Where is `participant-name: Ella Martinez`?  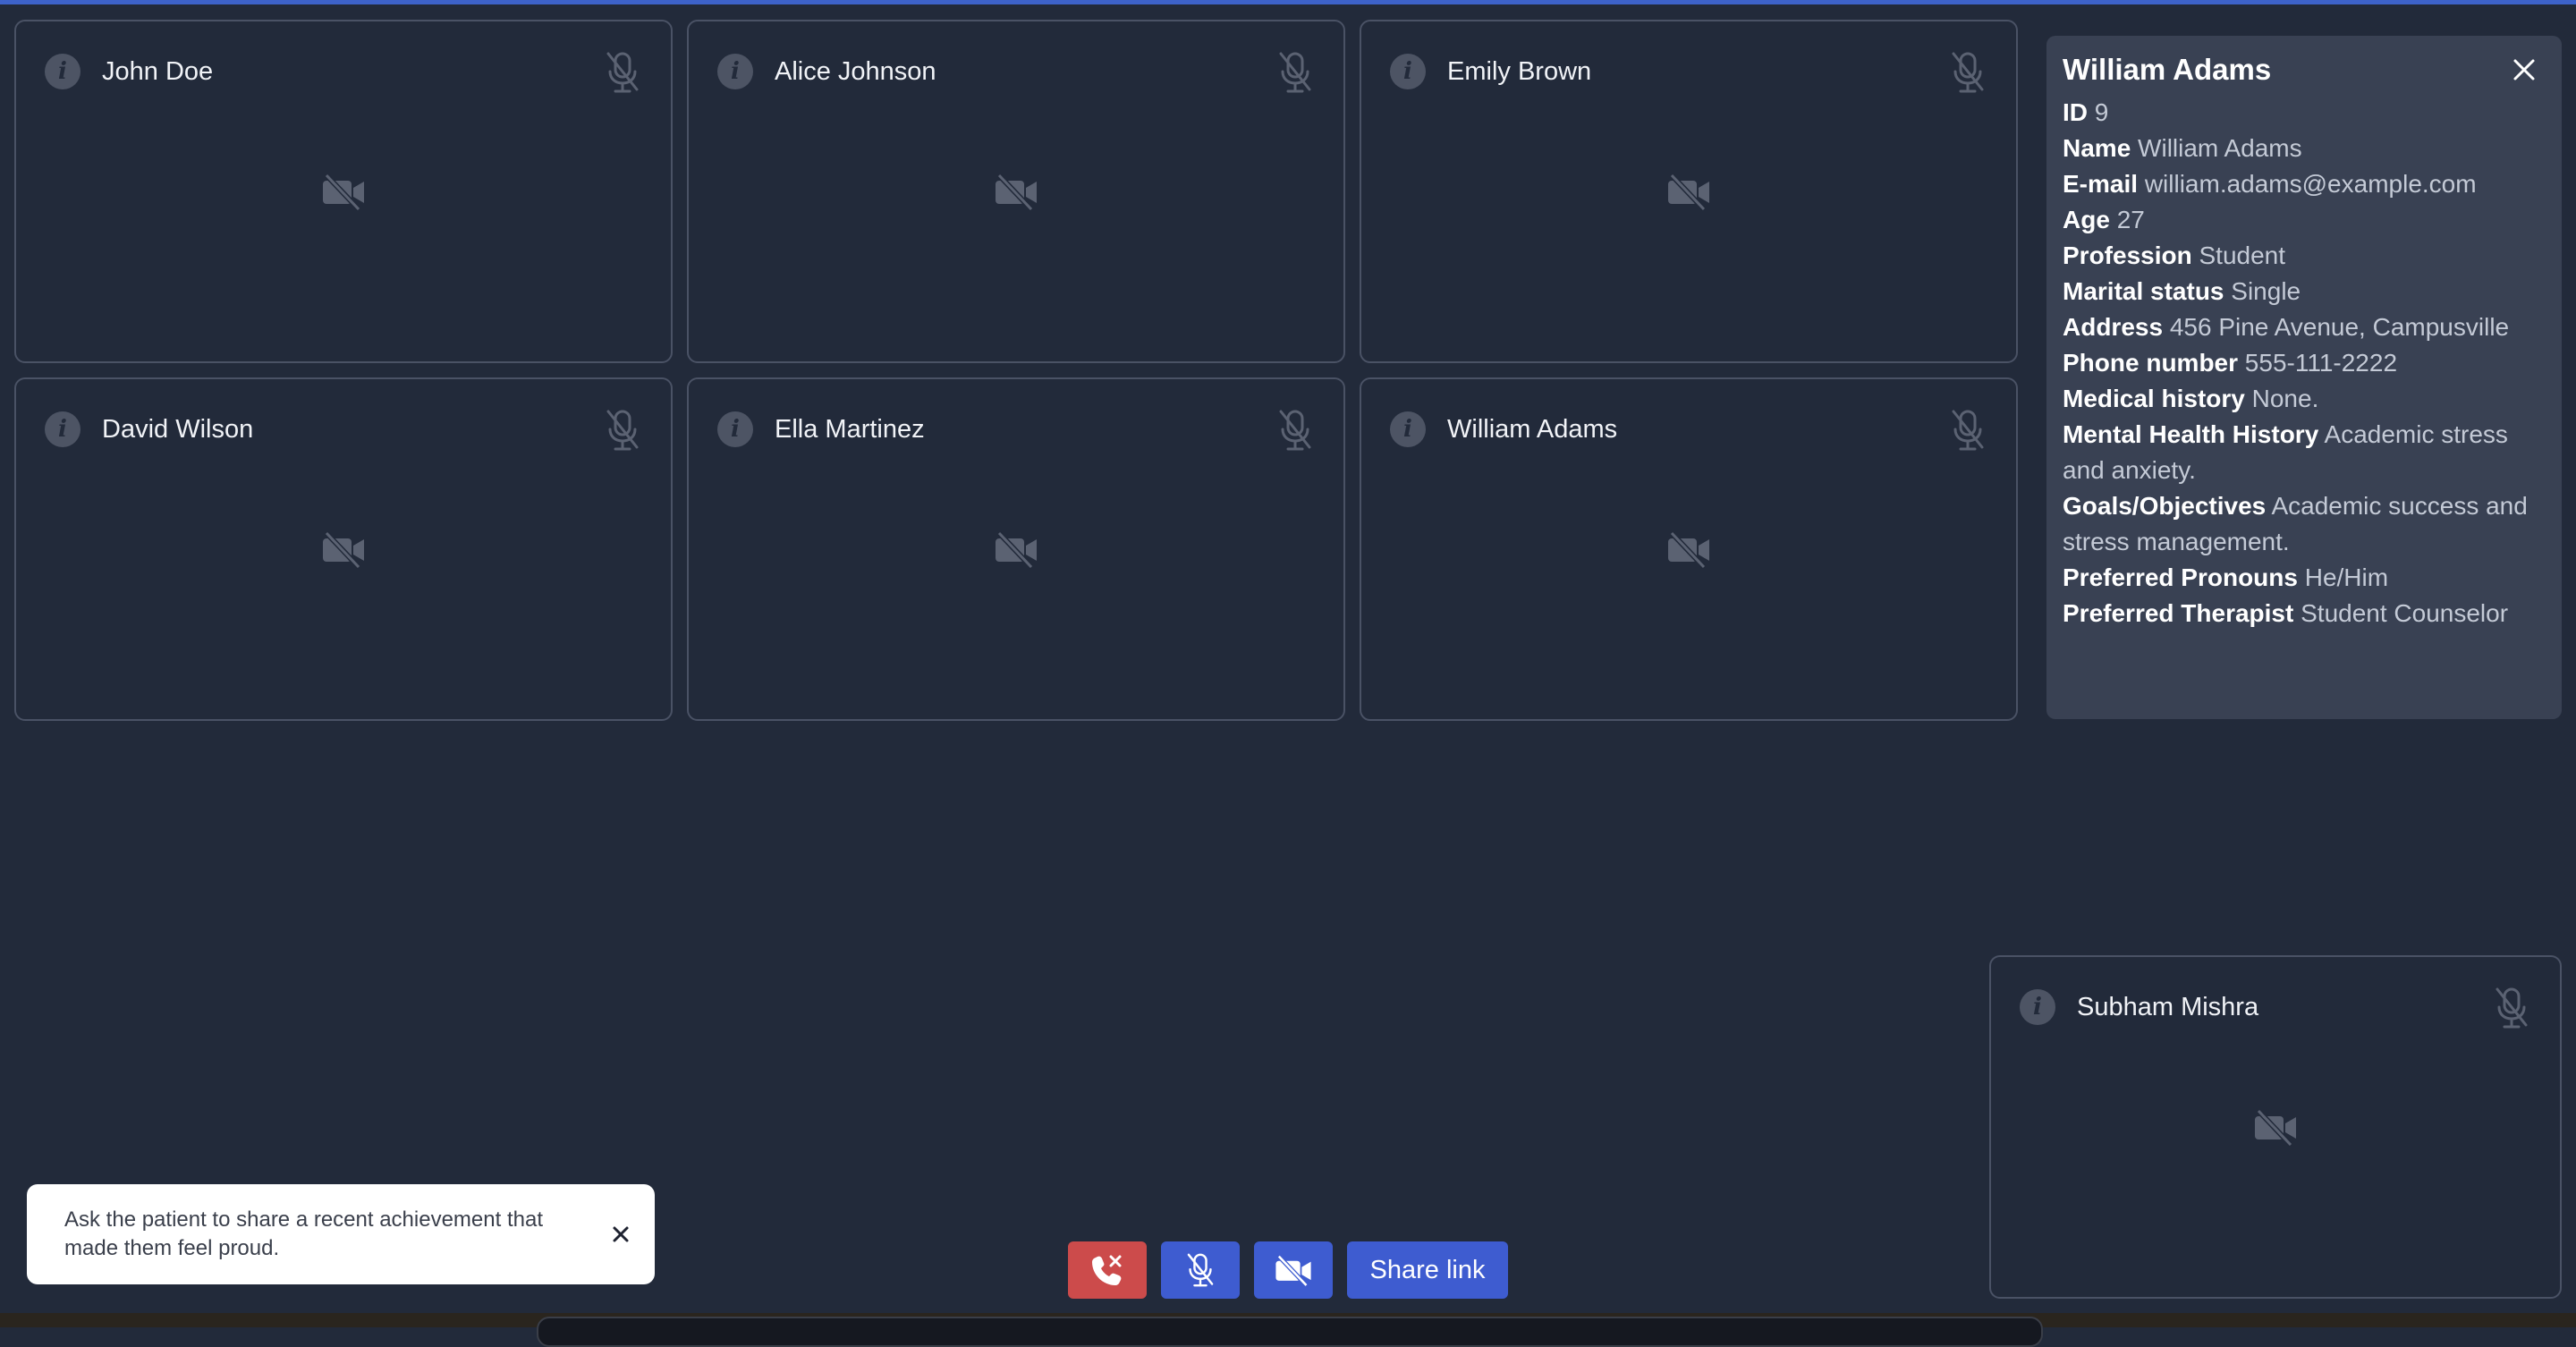 participant-name: Ella Martinez is located at coordinates (850, 429).